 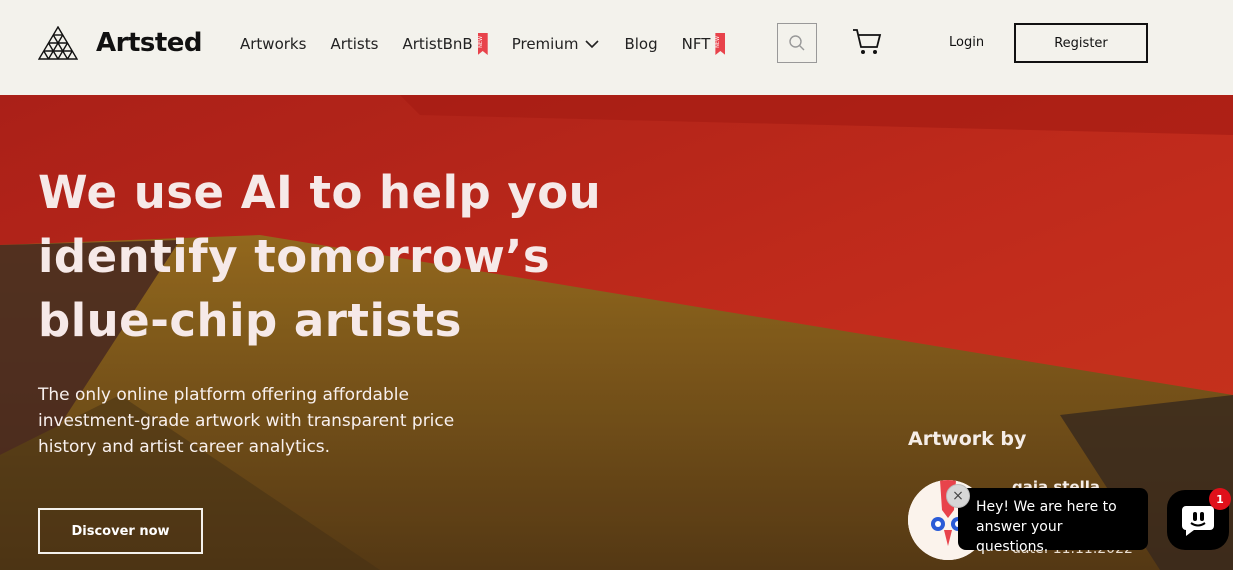 What do you see at coordinates (58, 43) in the screenshot?
I see `triangle-grid-logo-icon` at bounding box center [58, 43].